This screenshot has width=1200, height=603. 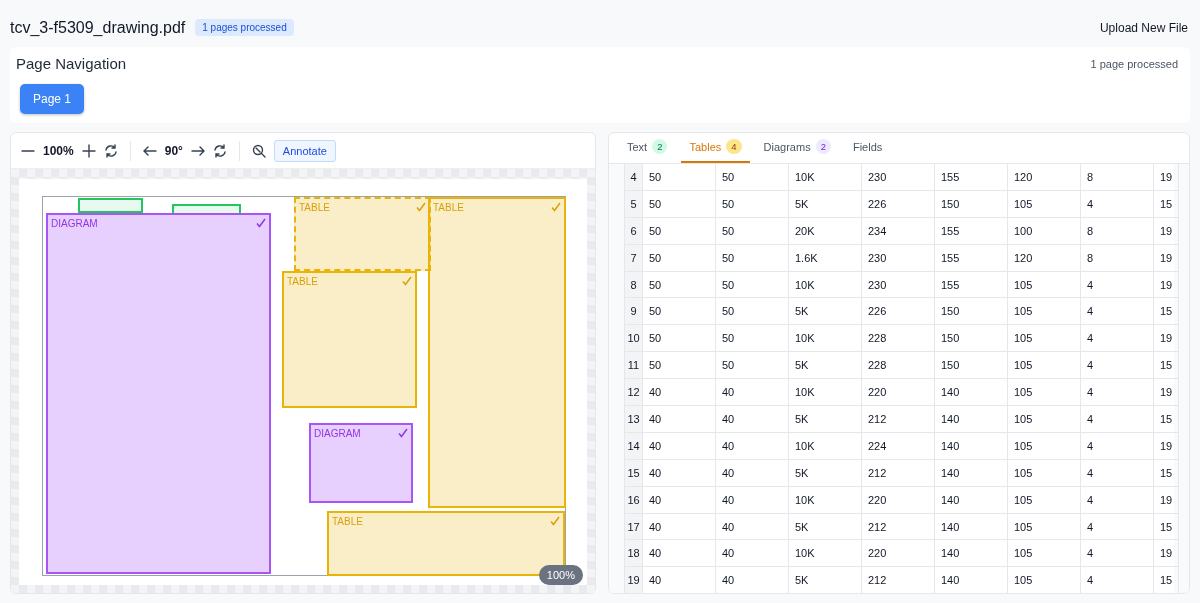 What do you see at coordinates (88, 150) in the screenshot?
I see `plus-icon` at bounding box center [88, 150].